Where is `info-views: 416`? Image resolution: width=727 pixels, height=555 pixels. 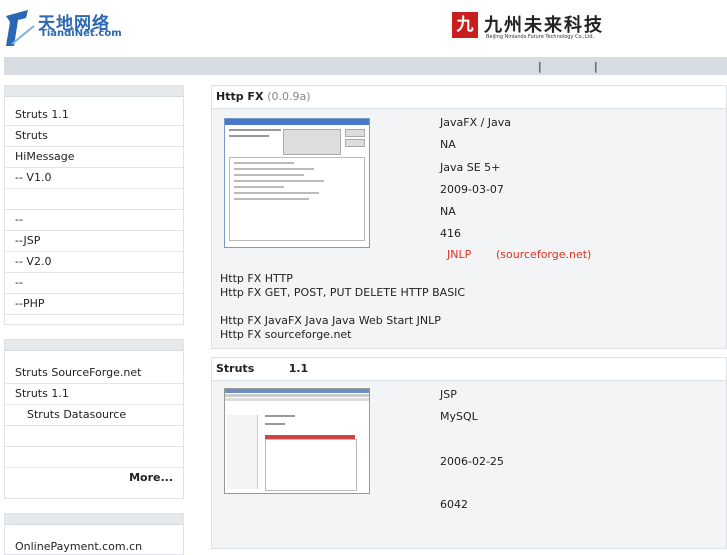 info-views: 416 is located at coordinates (450, 233).